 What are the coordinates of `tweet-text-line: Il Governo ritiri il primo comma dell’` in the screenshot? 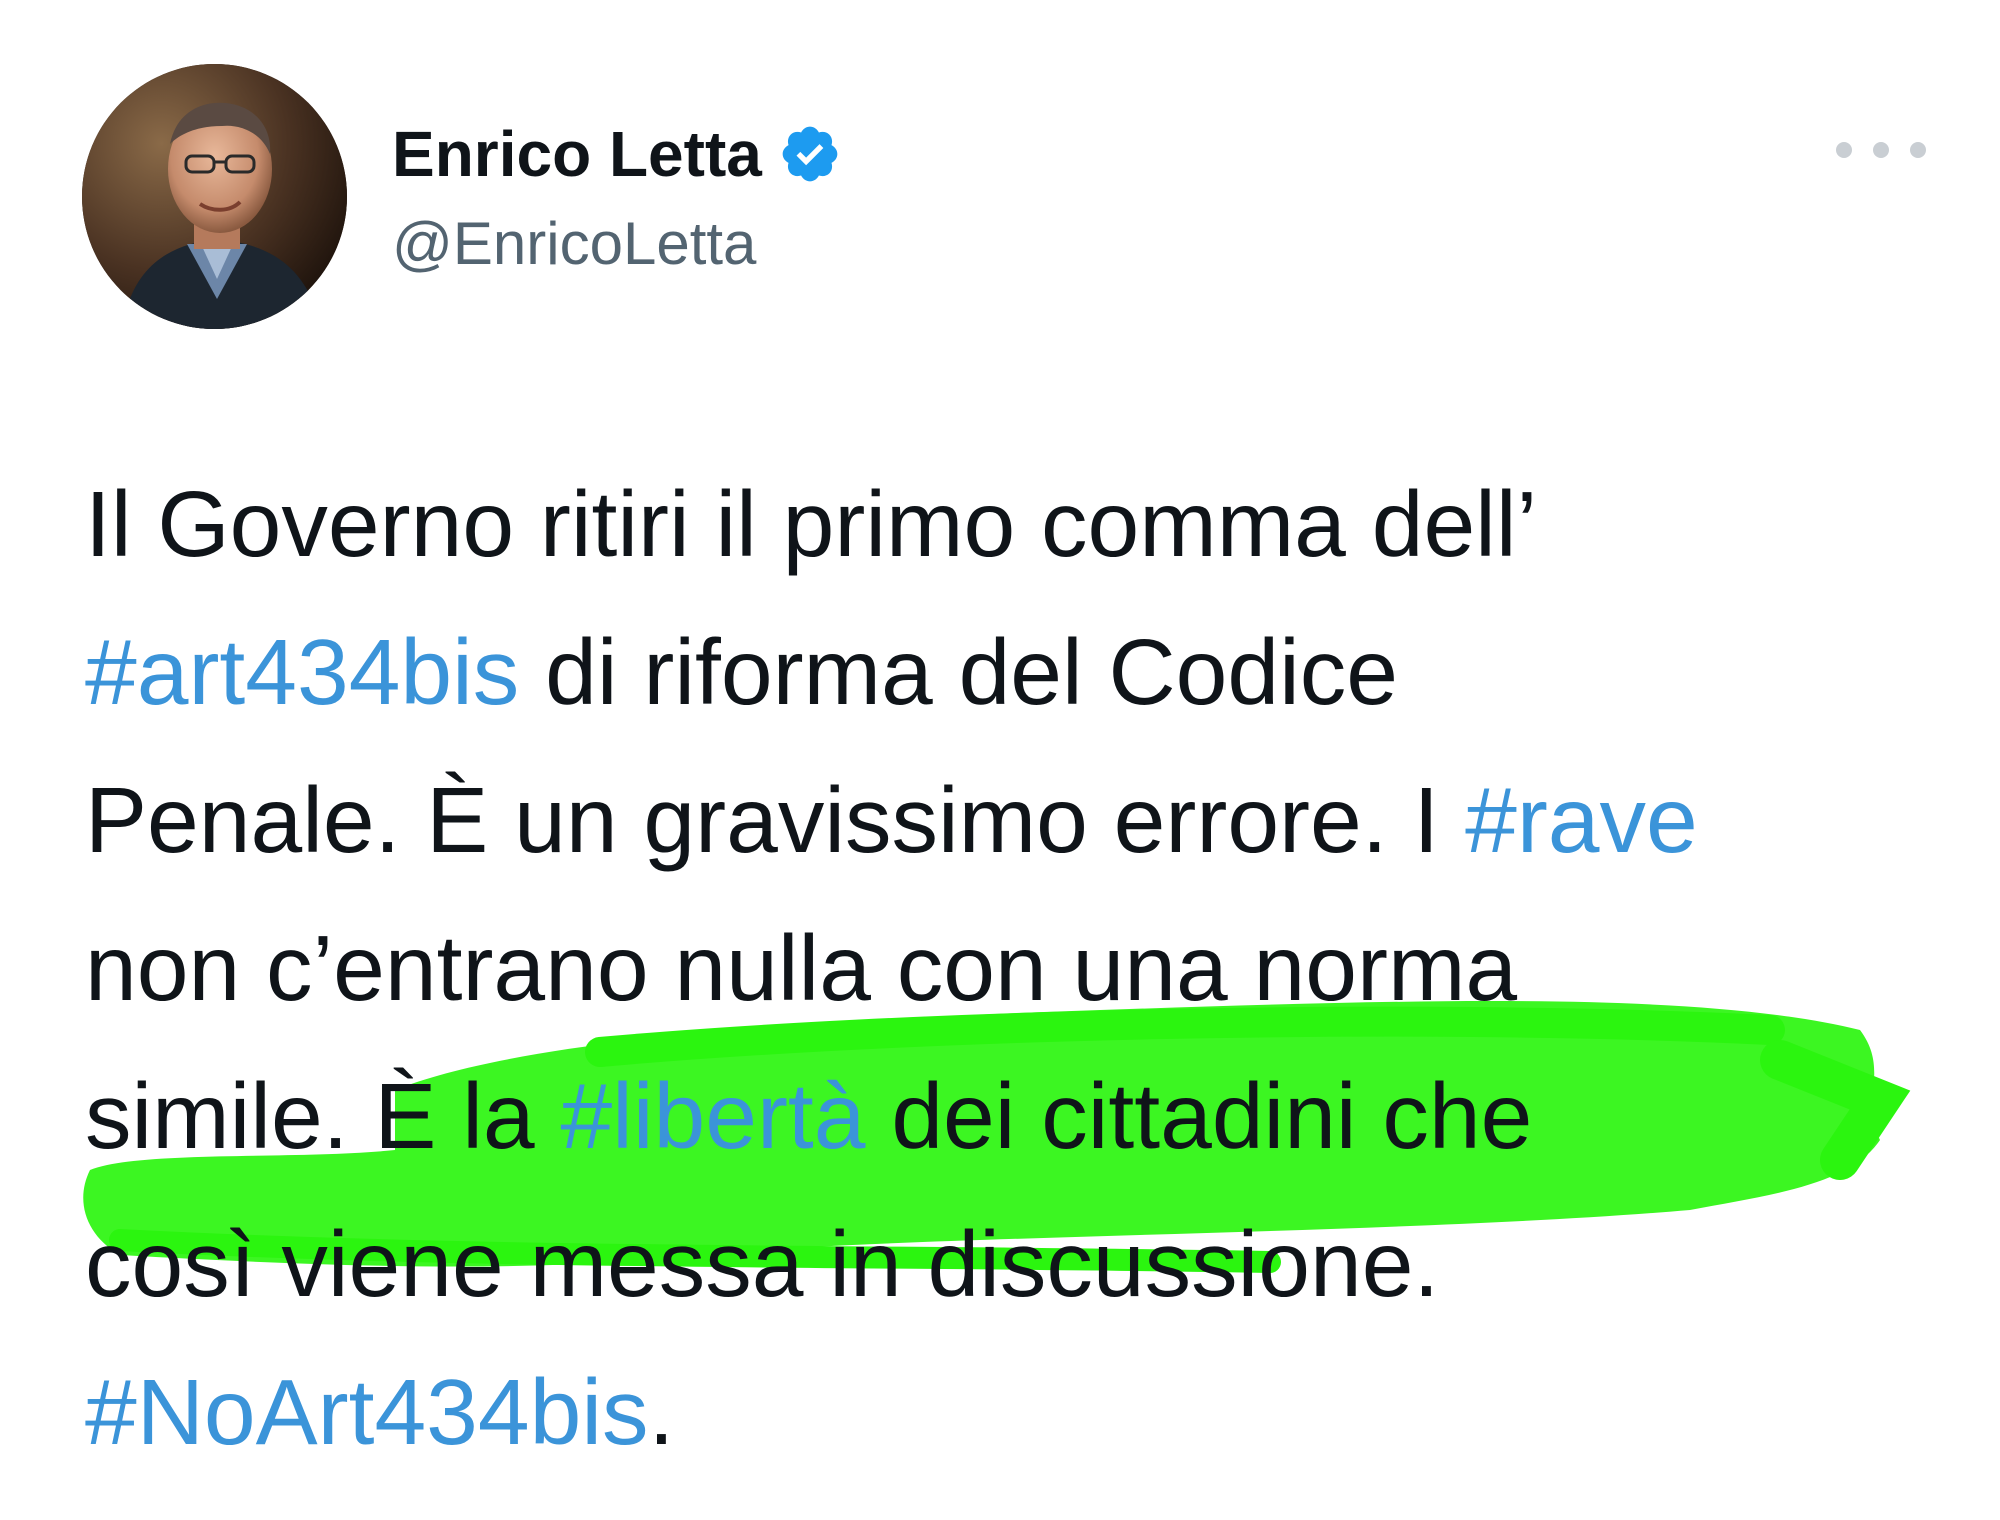 It's located at (1025, 524).